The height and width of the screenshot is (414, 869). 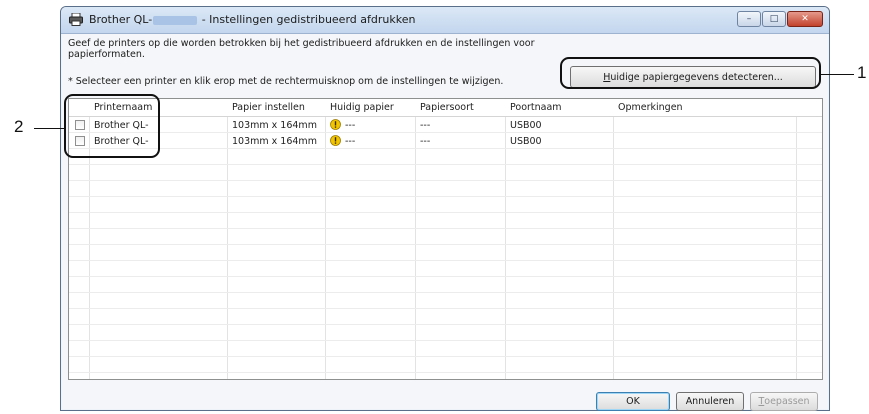 What do you see at coordinates (19, 126) in the screenshot?
I see `callout-2-number: 2` at bounding box center [19, 126].